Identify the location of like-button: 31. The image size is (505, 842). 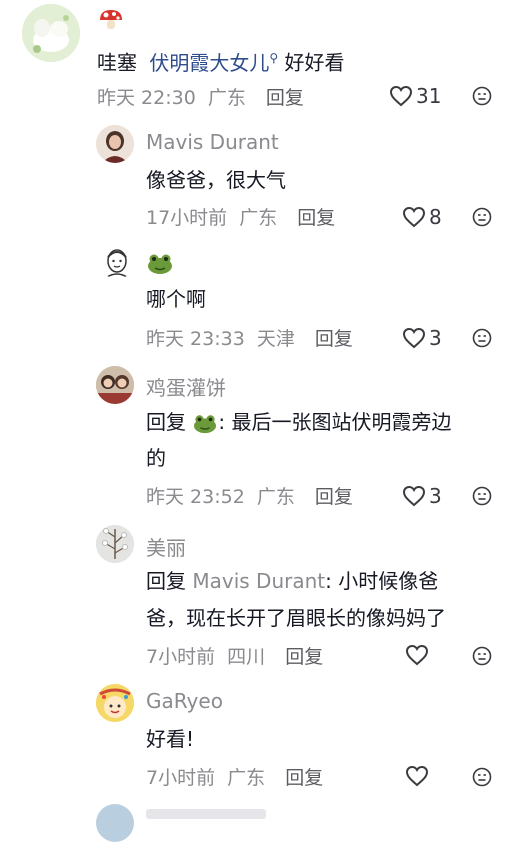
(415, 96).